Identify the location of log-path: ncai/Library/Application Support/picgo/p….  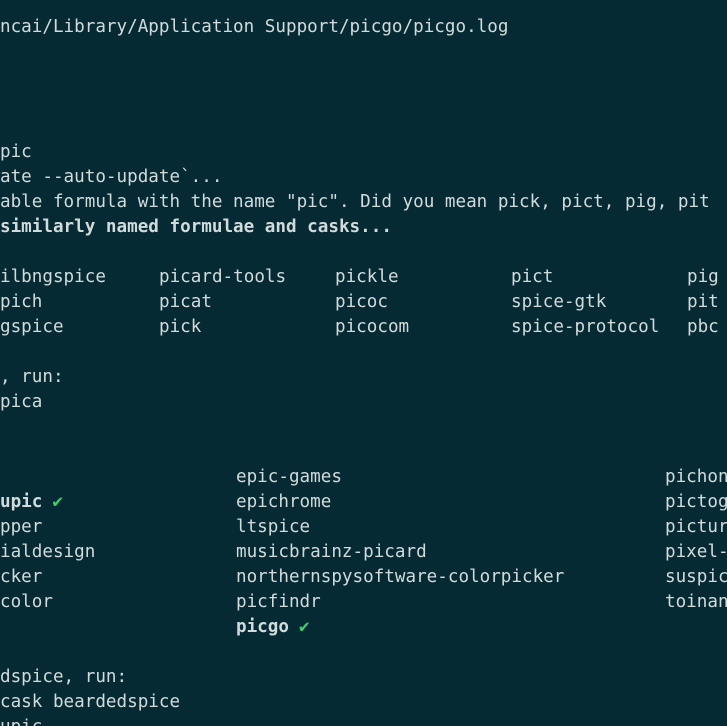
(254, 27).